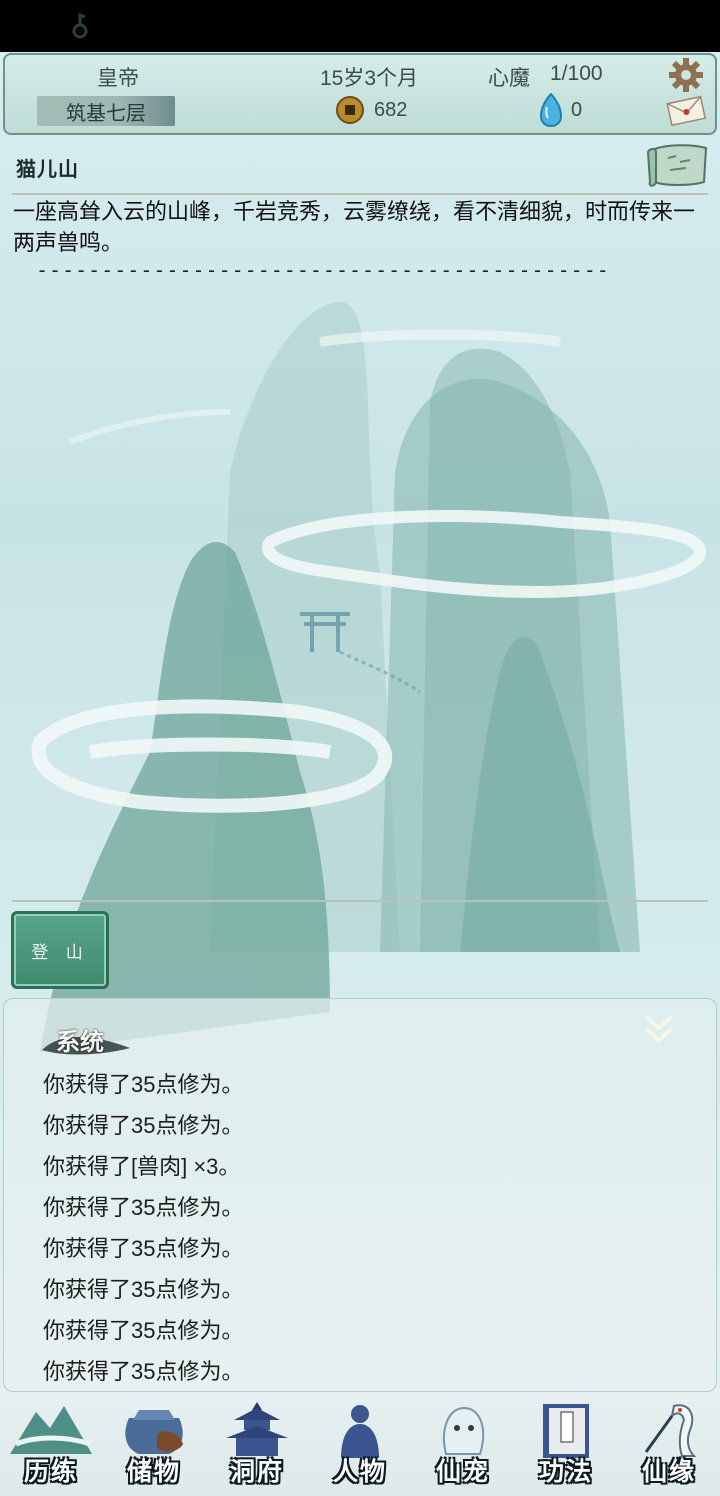 The image size is (720, 1496). I want to click on log-entry: 你获得了[兽肉] ×3。, so click(142, 1166).